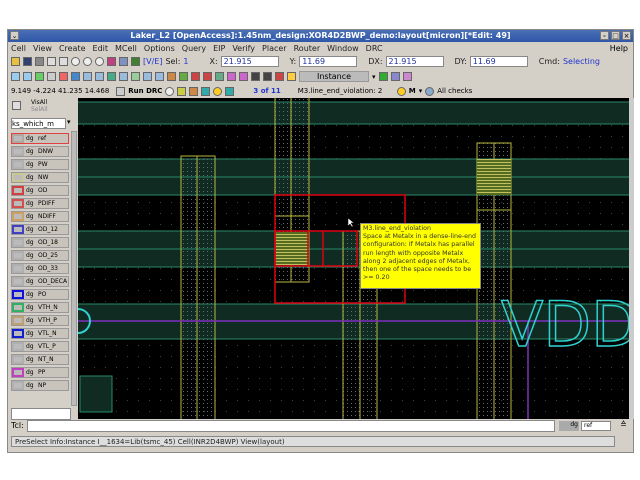 The image size is (640, 480). What do you see at coordinates (615, 35) in the screenshot?
I see `maximize-icon: □` at bounding box center [615, 35].